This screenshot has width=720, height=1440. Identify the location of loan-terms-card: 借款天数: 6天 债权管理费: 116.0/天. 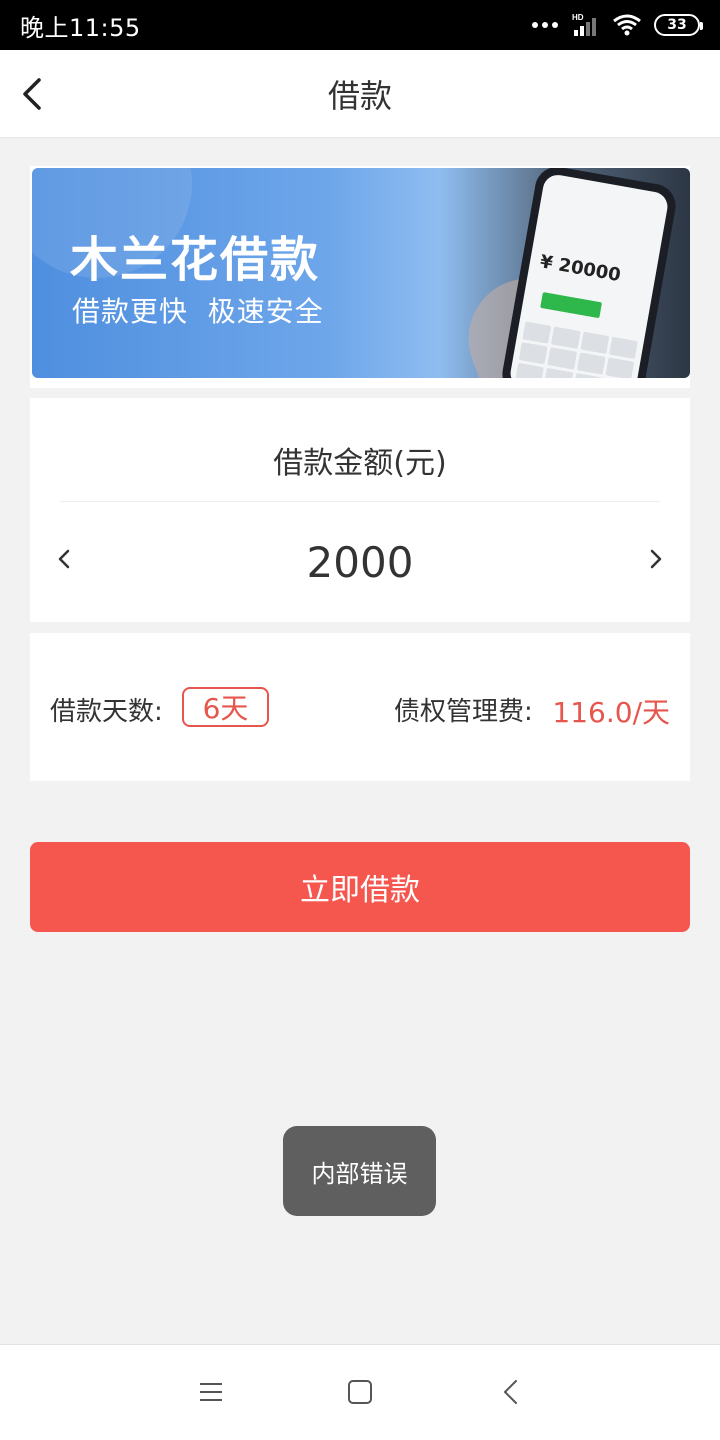
(360, 707).